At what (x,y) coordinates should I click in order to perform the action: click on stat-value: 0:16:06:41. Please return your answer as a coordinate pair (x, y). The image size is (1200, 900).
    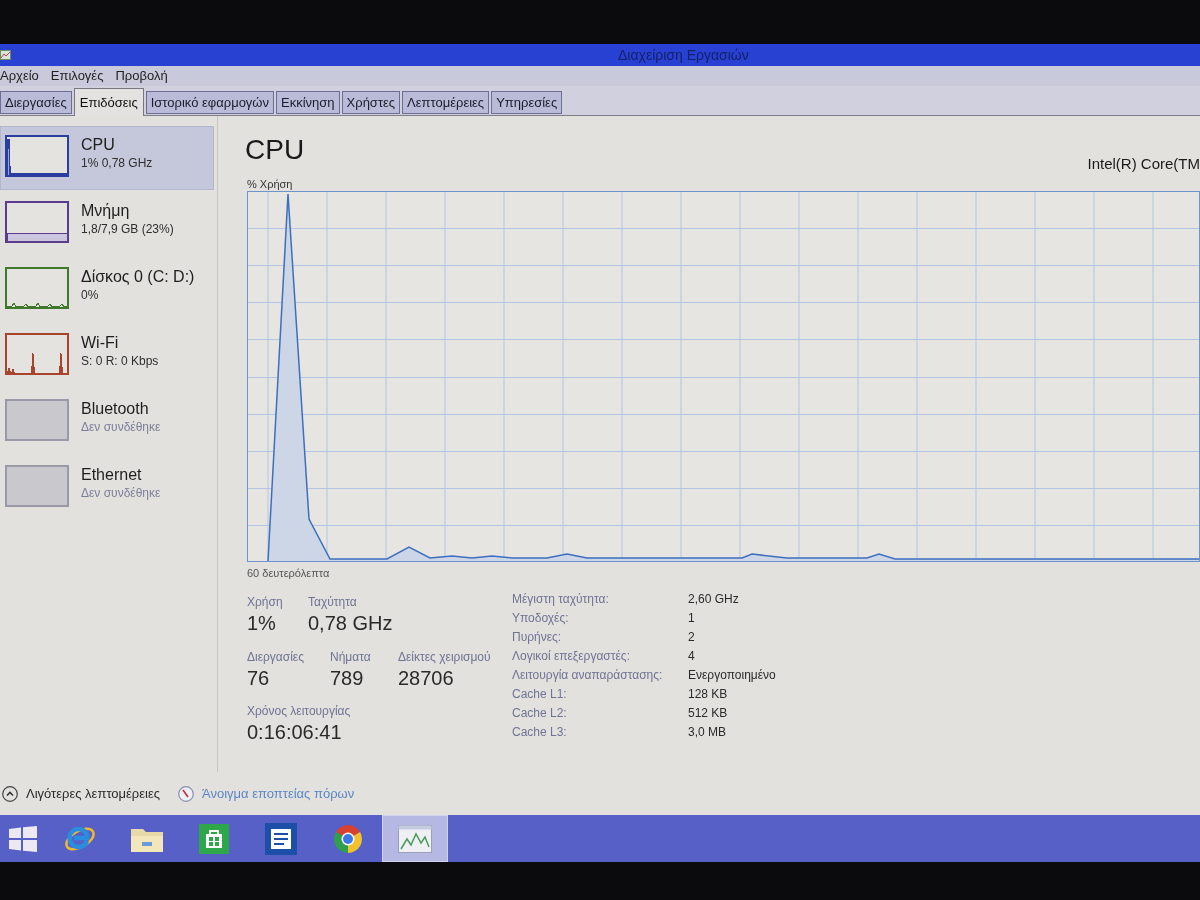
    Looking at the image, I should click on (294, 732).